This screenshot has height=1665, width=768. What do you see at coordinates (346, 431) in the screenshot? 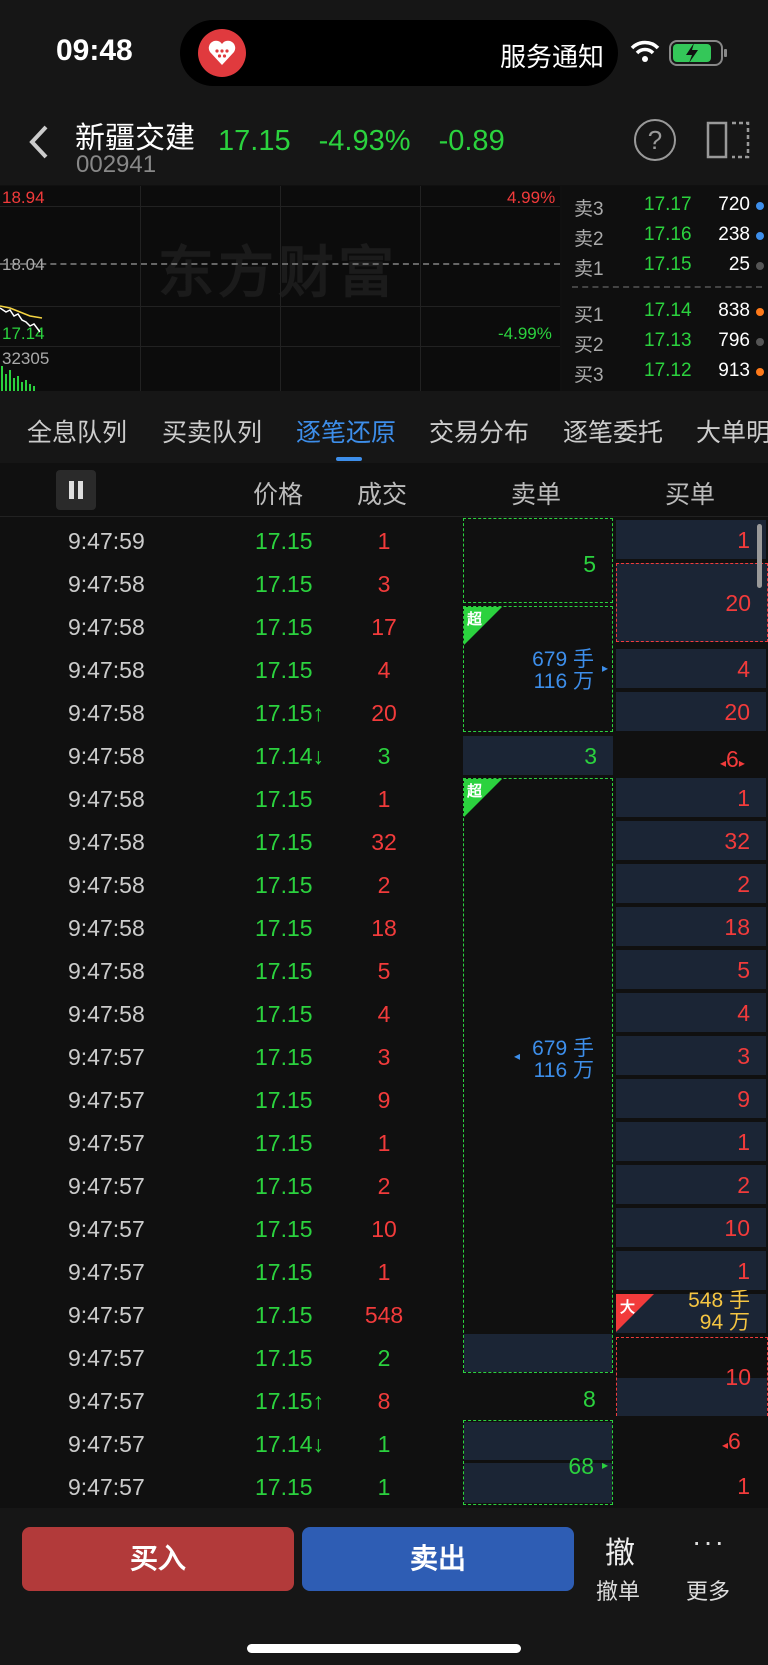
I see `tab-tick-restore: 逐笔还原` at bounding box center [346, 431].